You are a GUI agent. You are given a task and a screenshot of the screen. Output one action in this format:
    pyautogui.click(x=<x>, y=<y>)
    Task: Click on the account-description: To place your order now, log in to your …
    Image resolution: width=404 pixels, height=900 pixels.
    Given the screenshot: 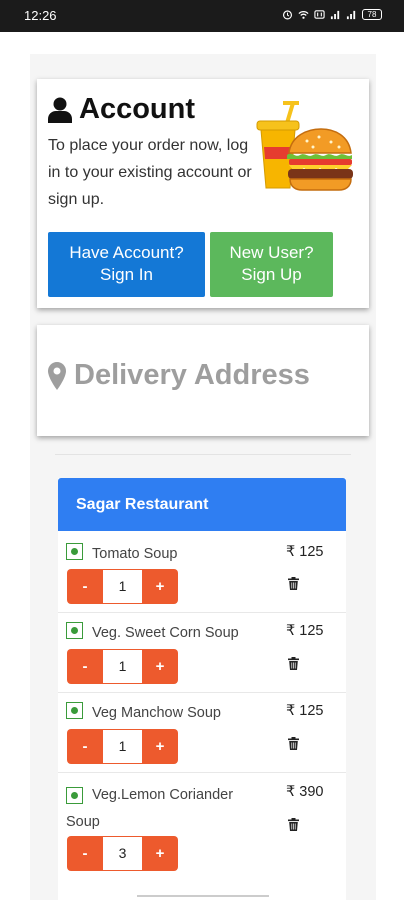 What is the action you would take?
    pyautogui.click(x=150, y=172)
    